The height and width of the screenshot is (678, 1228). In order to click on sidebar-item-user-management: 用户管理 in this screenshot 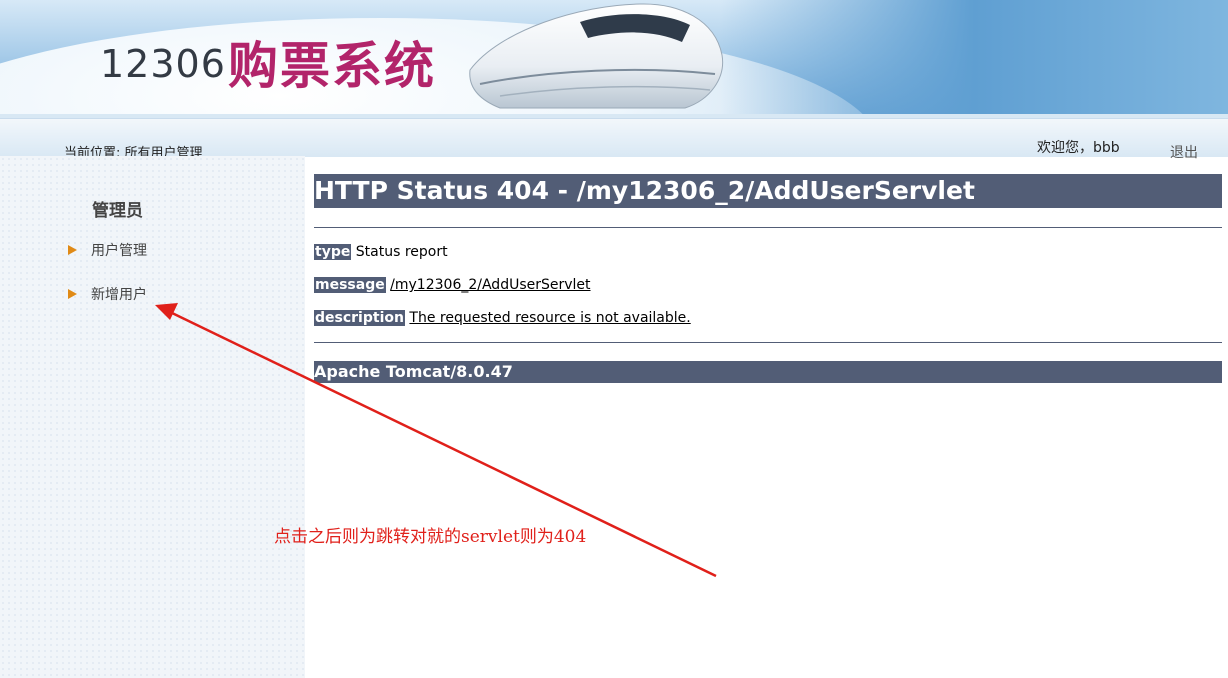, I will do `click(107, 250)`.